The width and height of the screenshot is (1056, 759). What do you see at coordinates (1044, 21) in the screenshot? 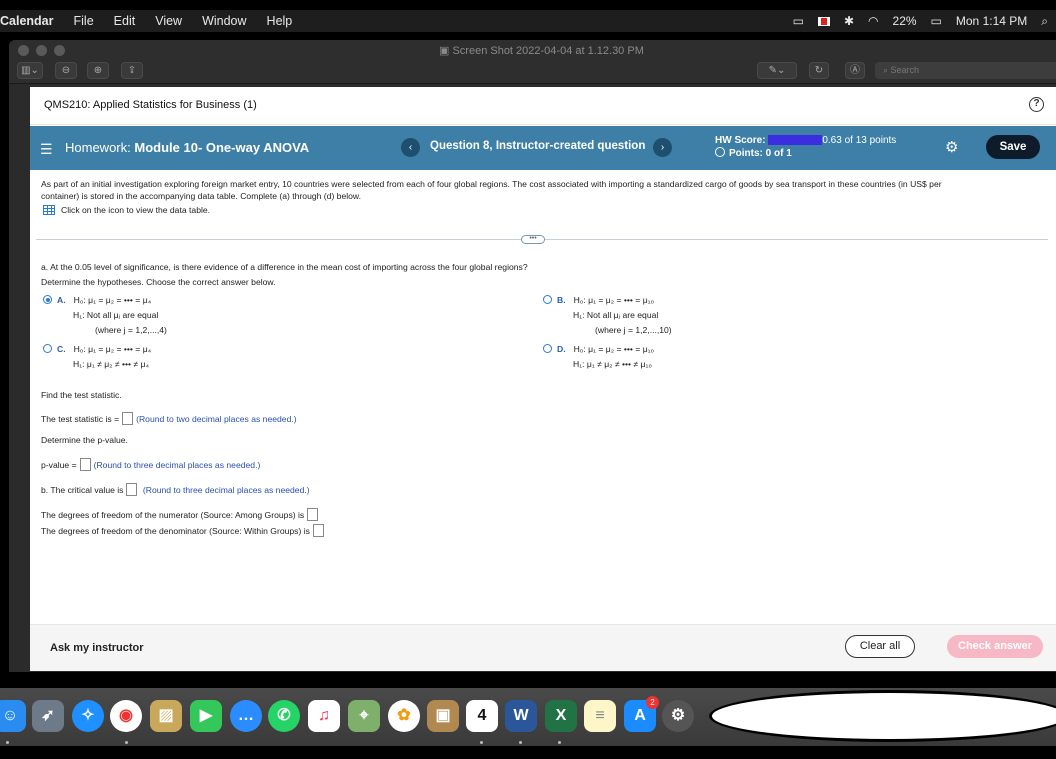
I see `spotlight-search-icon: ⌕` at bounding box center [1044, 21].